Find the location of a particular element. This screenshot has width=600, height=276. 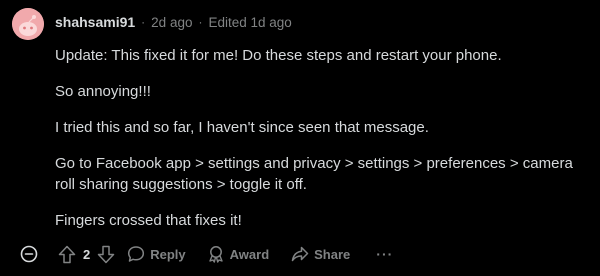

arrow-down-icon is located at coordinates (106, 254).